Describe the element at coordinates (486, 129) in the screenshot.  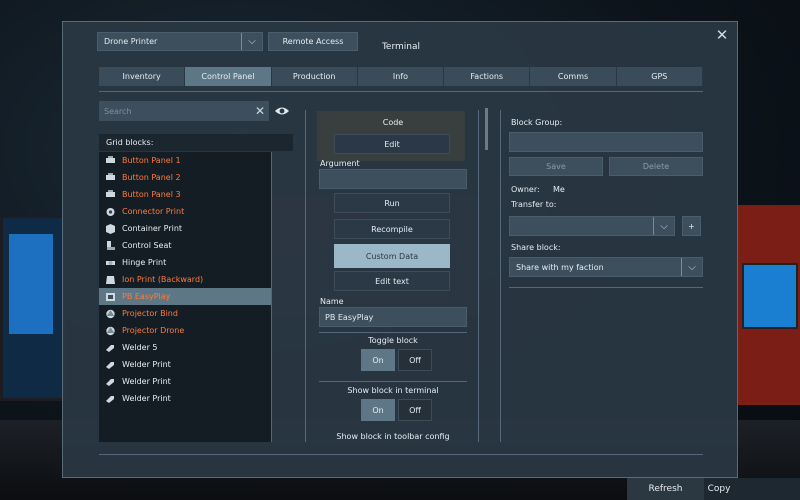
I see `middle-scrollbar` at that location.